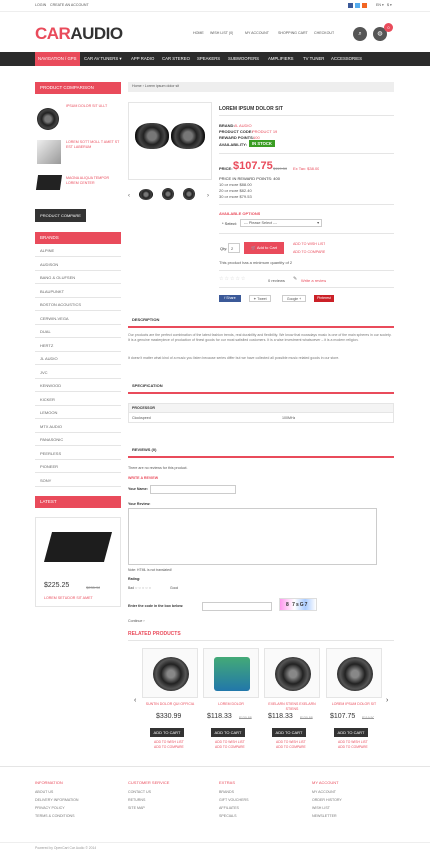 The width and height of the screenshot is (430, 852). What do you see at coordinates (261, 320) in the screenshot?
I see `description-tab: DESCRIPTION` at bounding box center [261, 320].